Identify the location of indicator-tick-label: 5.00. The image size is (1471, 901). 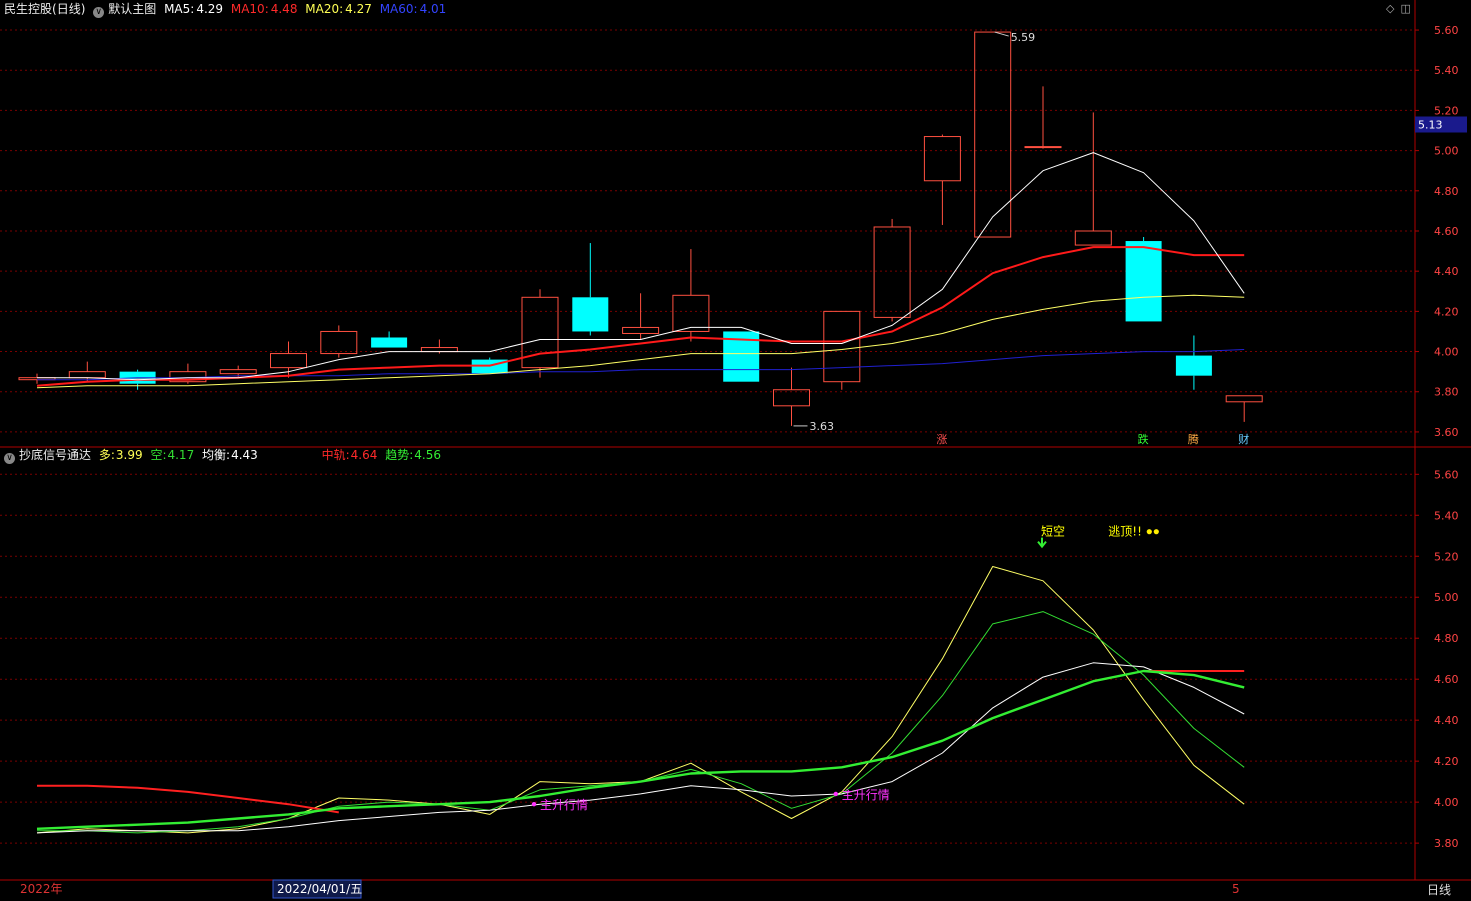
(1446, 597).